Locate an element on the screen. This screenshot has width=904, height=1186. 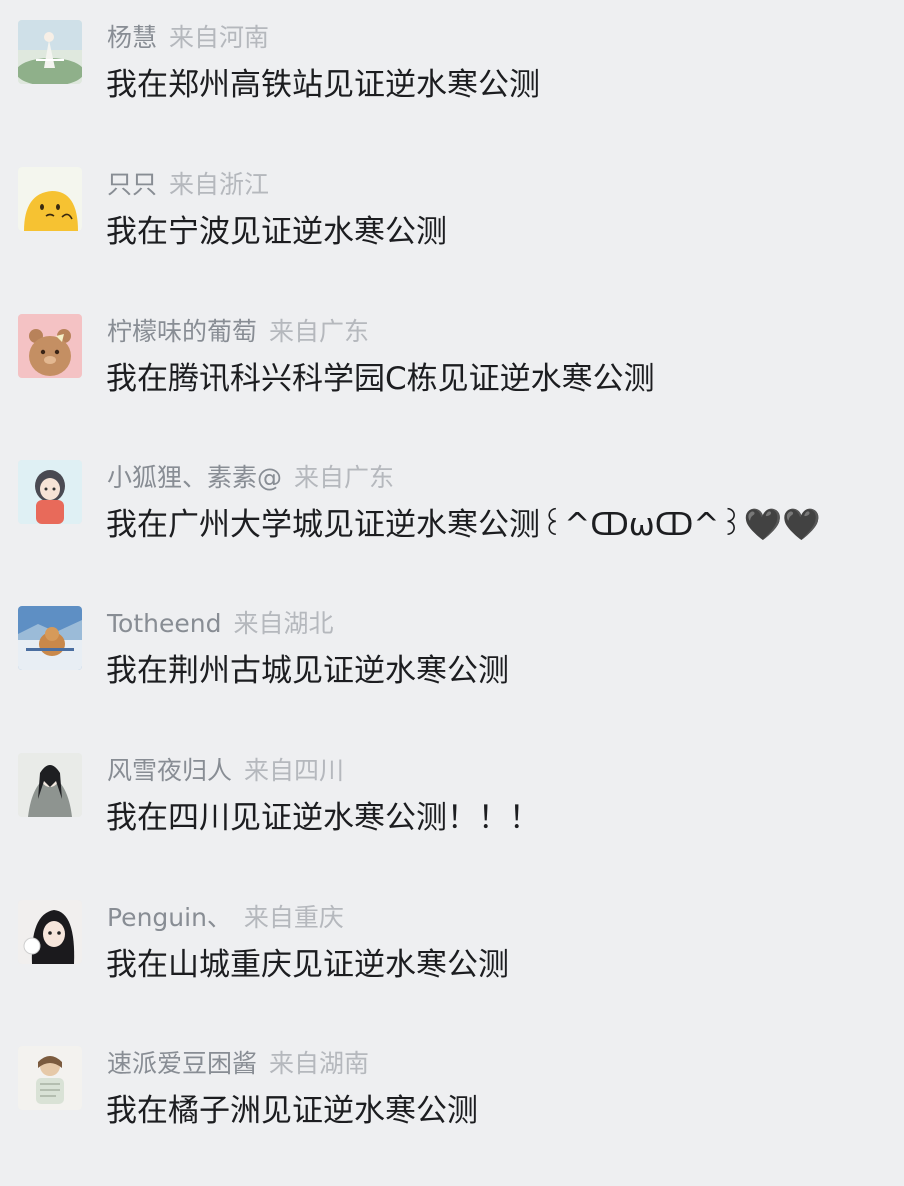
snow-dog-avatar-icon is located at coordinates (50, 638).